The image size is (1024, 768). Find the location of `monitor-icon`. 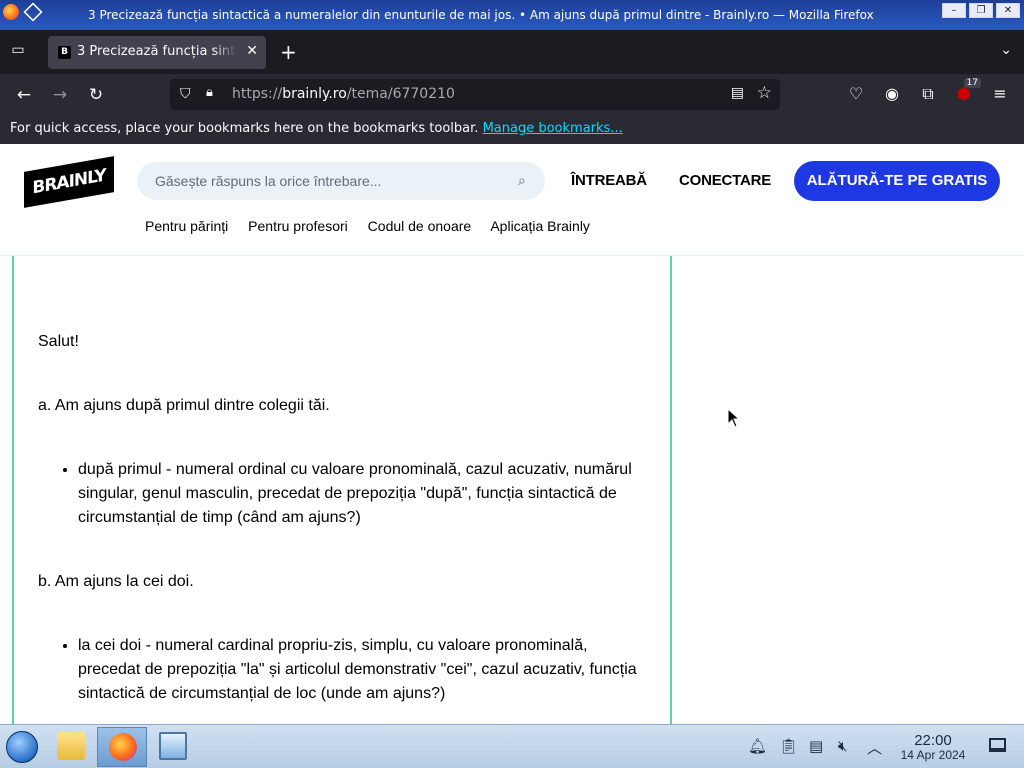

monitor-icon is located at coordinates (173, 746).